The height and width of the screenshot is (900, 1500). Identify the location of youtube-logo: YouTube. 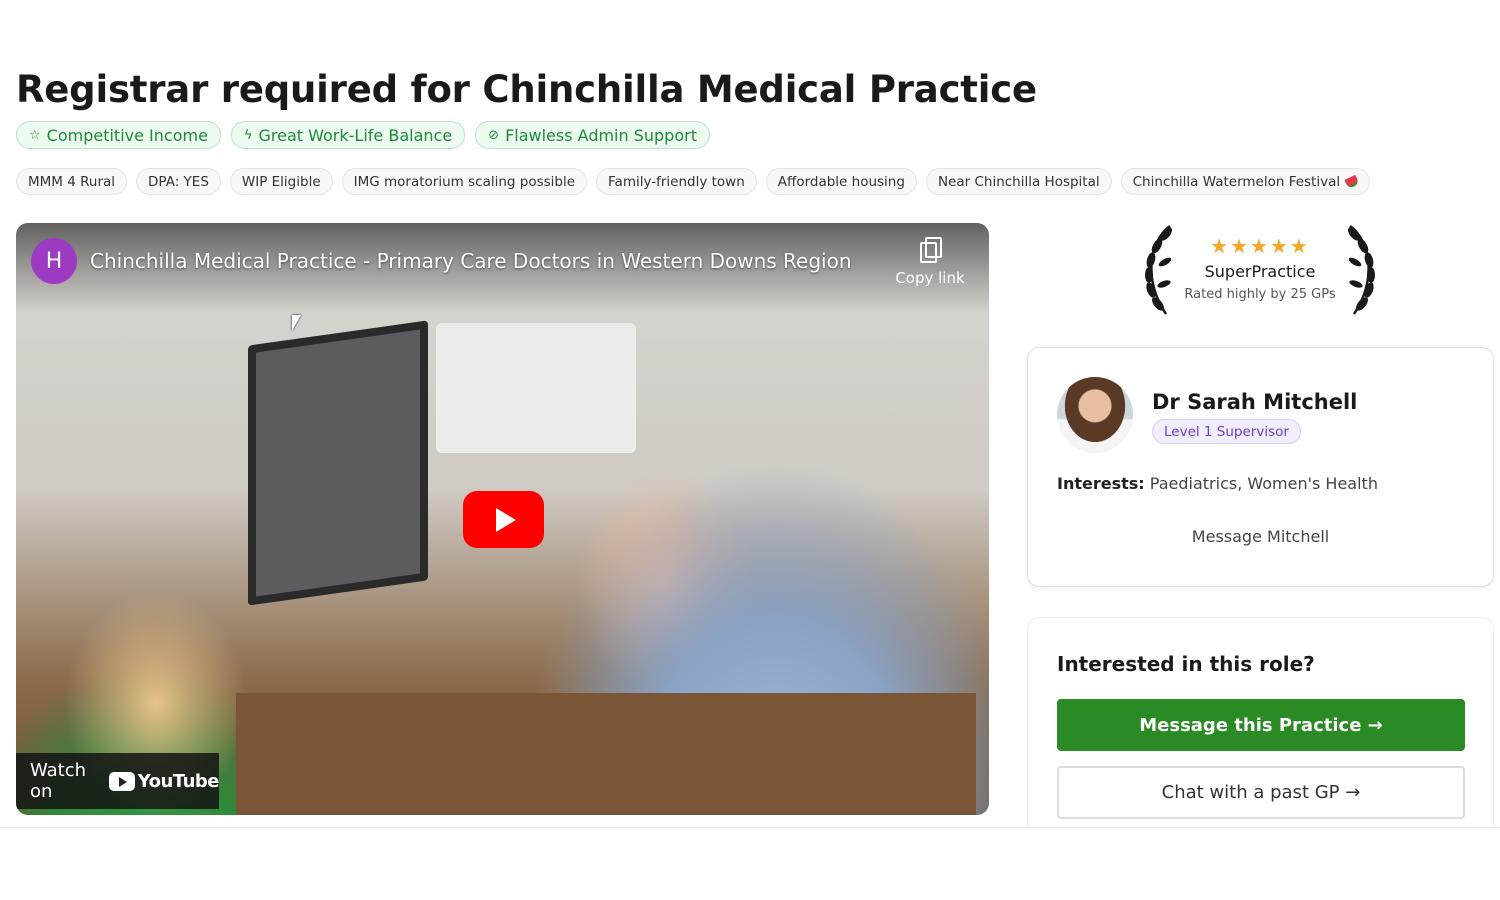
(164, 781).